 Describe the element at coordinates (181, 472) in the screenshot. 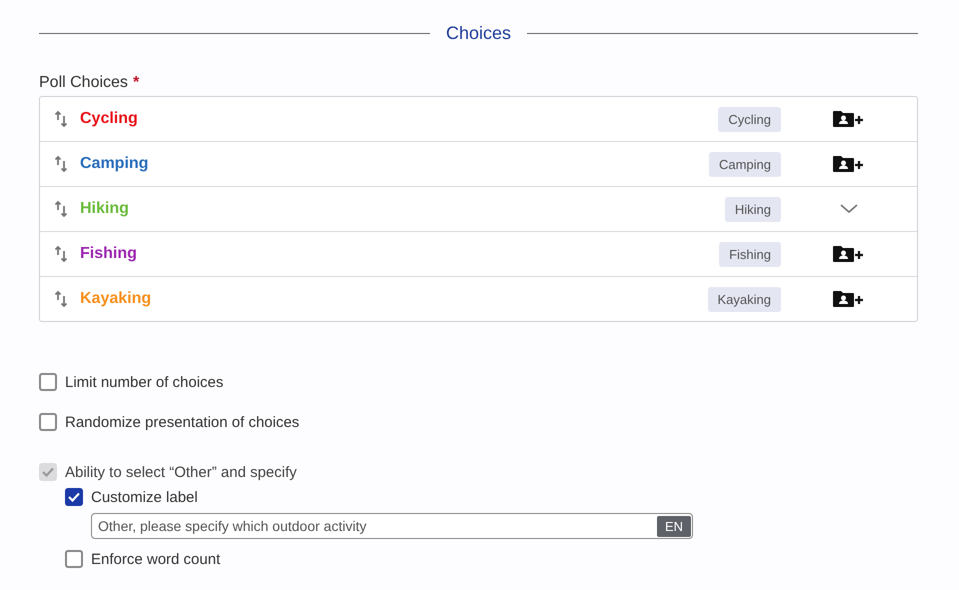

I see `option-label: Ability to select “Other” and specify` at that location.